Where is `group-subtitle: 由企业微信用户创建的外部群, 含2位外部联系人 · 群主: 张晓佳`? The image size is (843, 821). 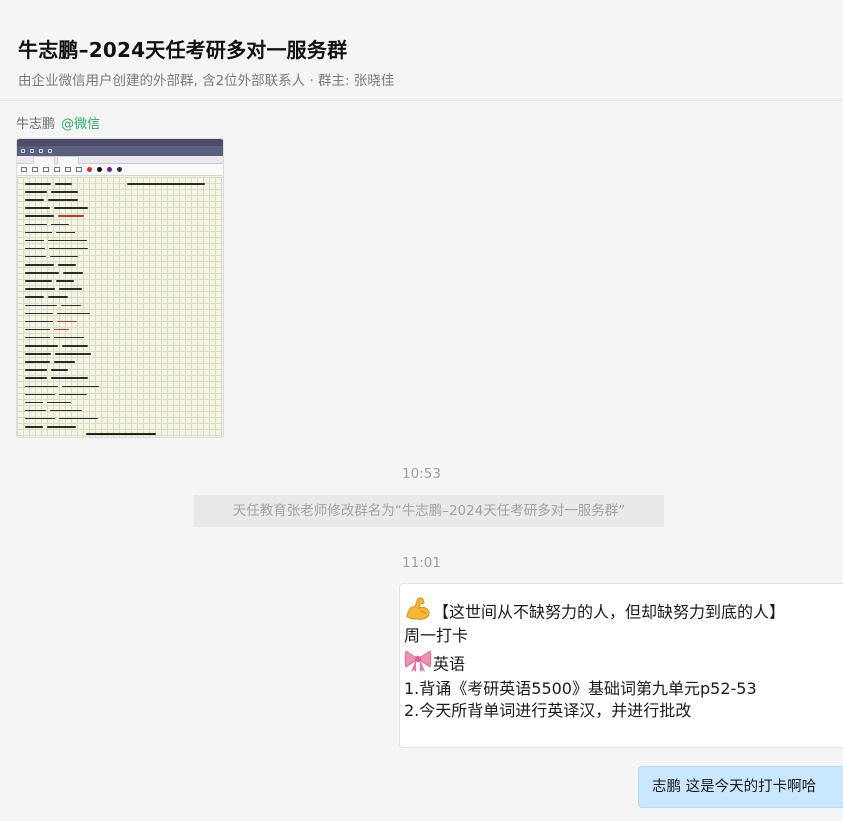 group-subtitle: 由企业微信用户创建的外部群, 含2位外部联系人 · 群主: 张晓佳 is located at coordinates (206, 81).